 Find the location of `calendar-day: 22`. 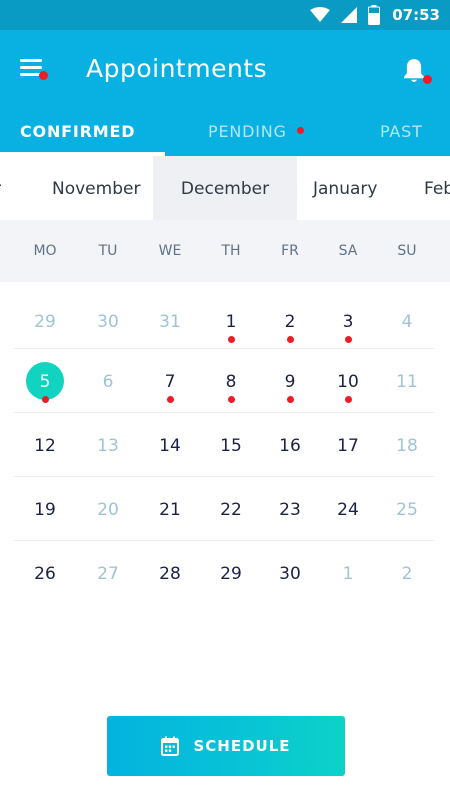

calendar-day: 22 is located at coordinates (231, 510).